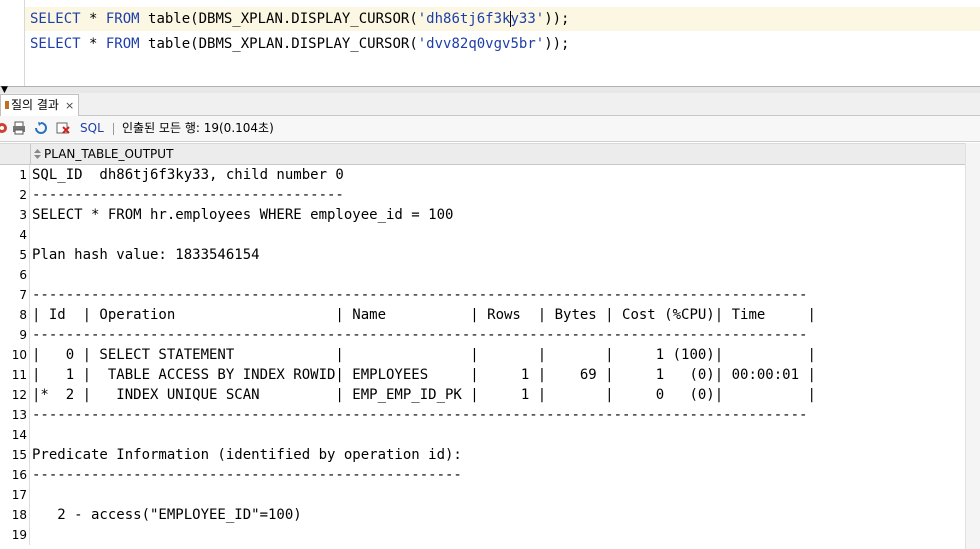 The width and height of the screenshot is (980, 549). Describe the element at coordinates (69, 105) in the screenshot. I see `close-tab-icon: ×` at that location.